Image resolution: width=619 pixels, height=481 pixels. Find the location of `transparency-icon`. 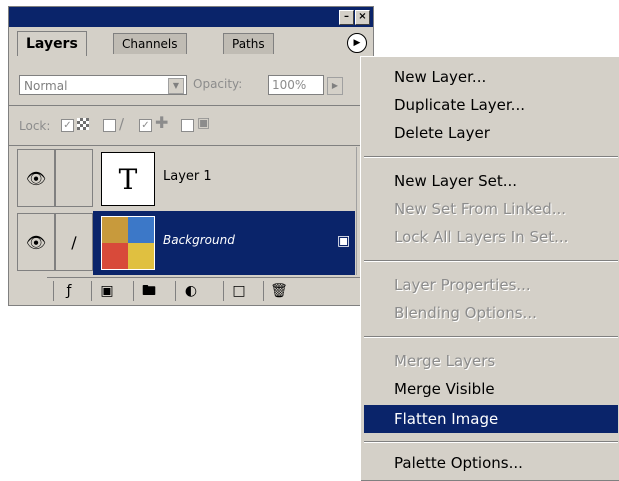

transparency-icon is located at coordinates (83, 124).